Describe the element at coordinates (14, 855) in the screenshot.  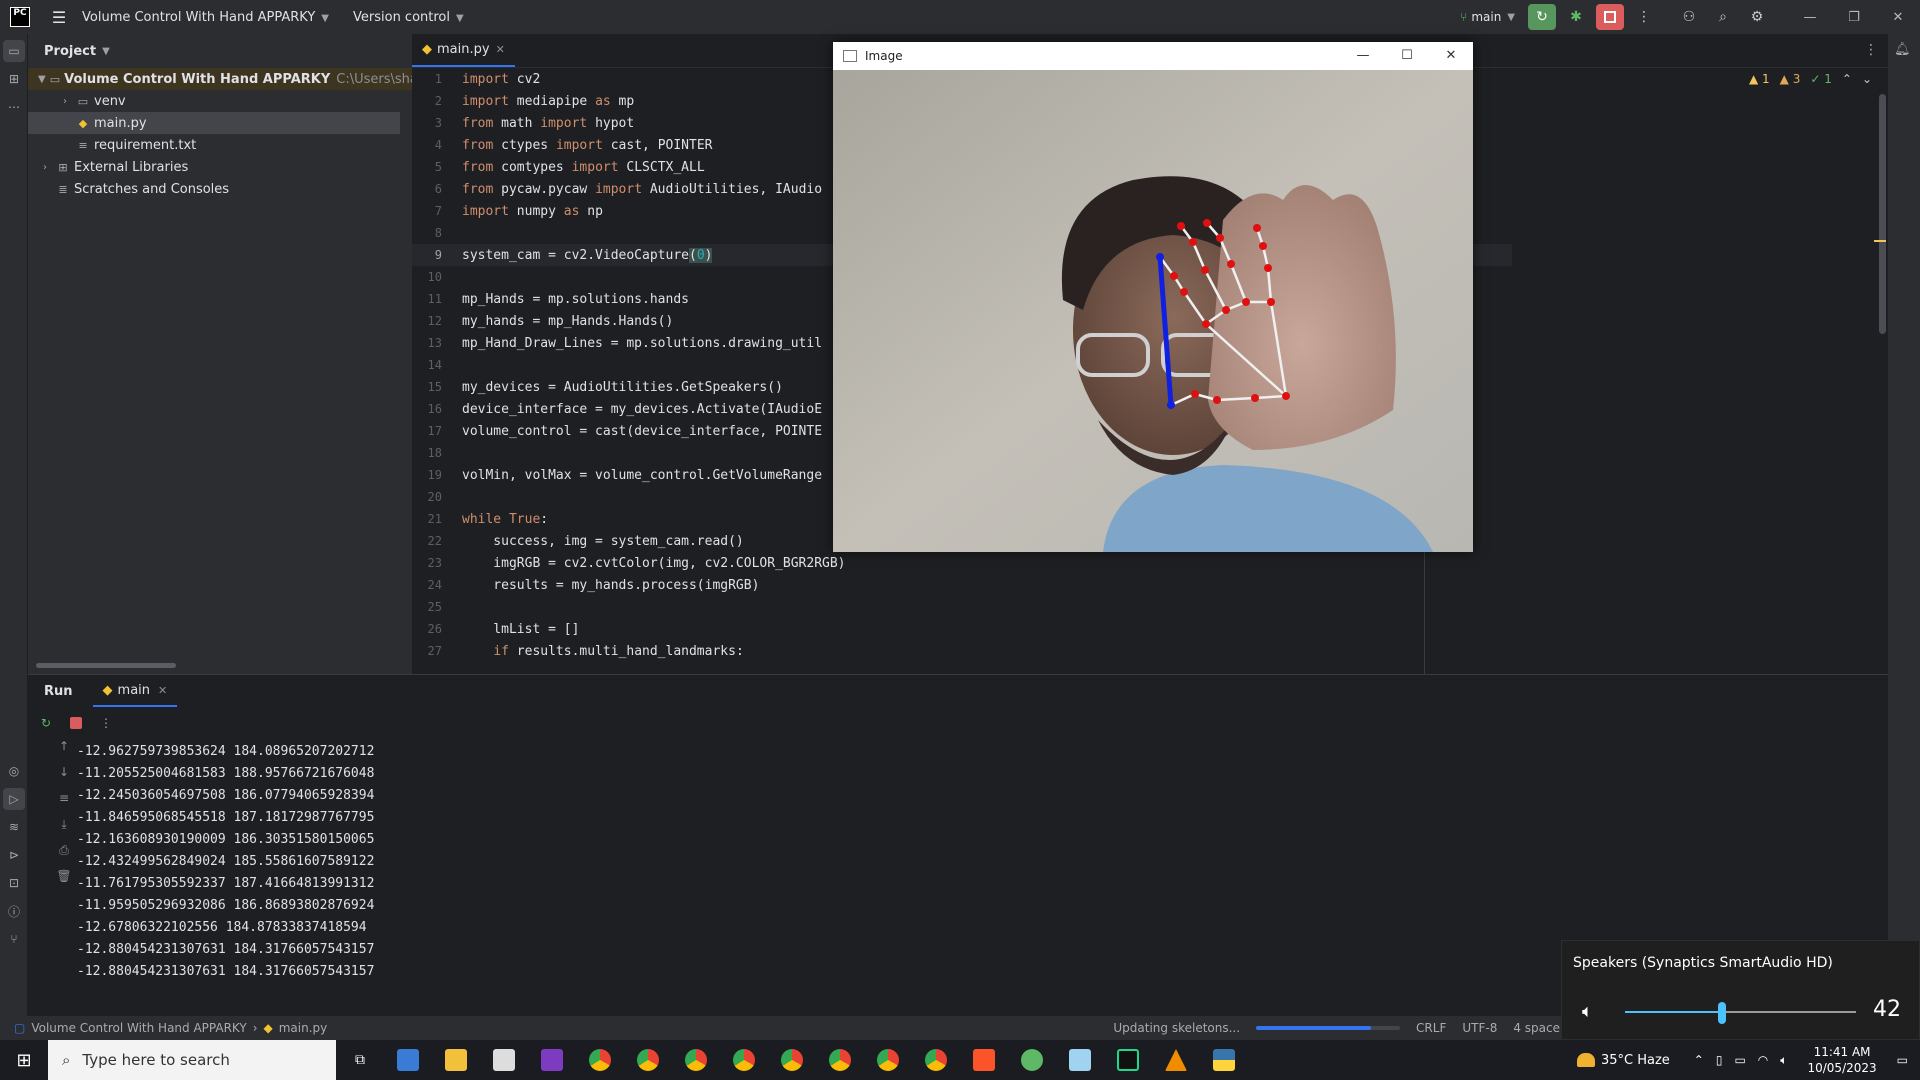
I see `services-icon: ⊳` at that location.